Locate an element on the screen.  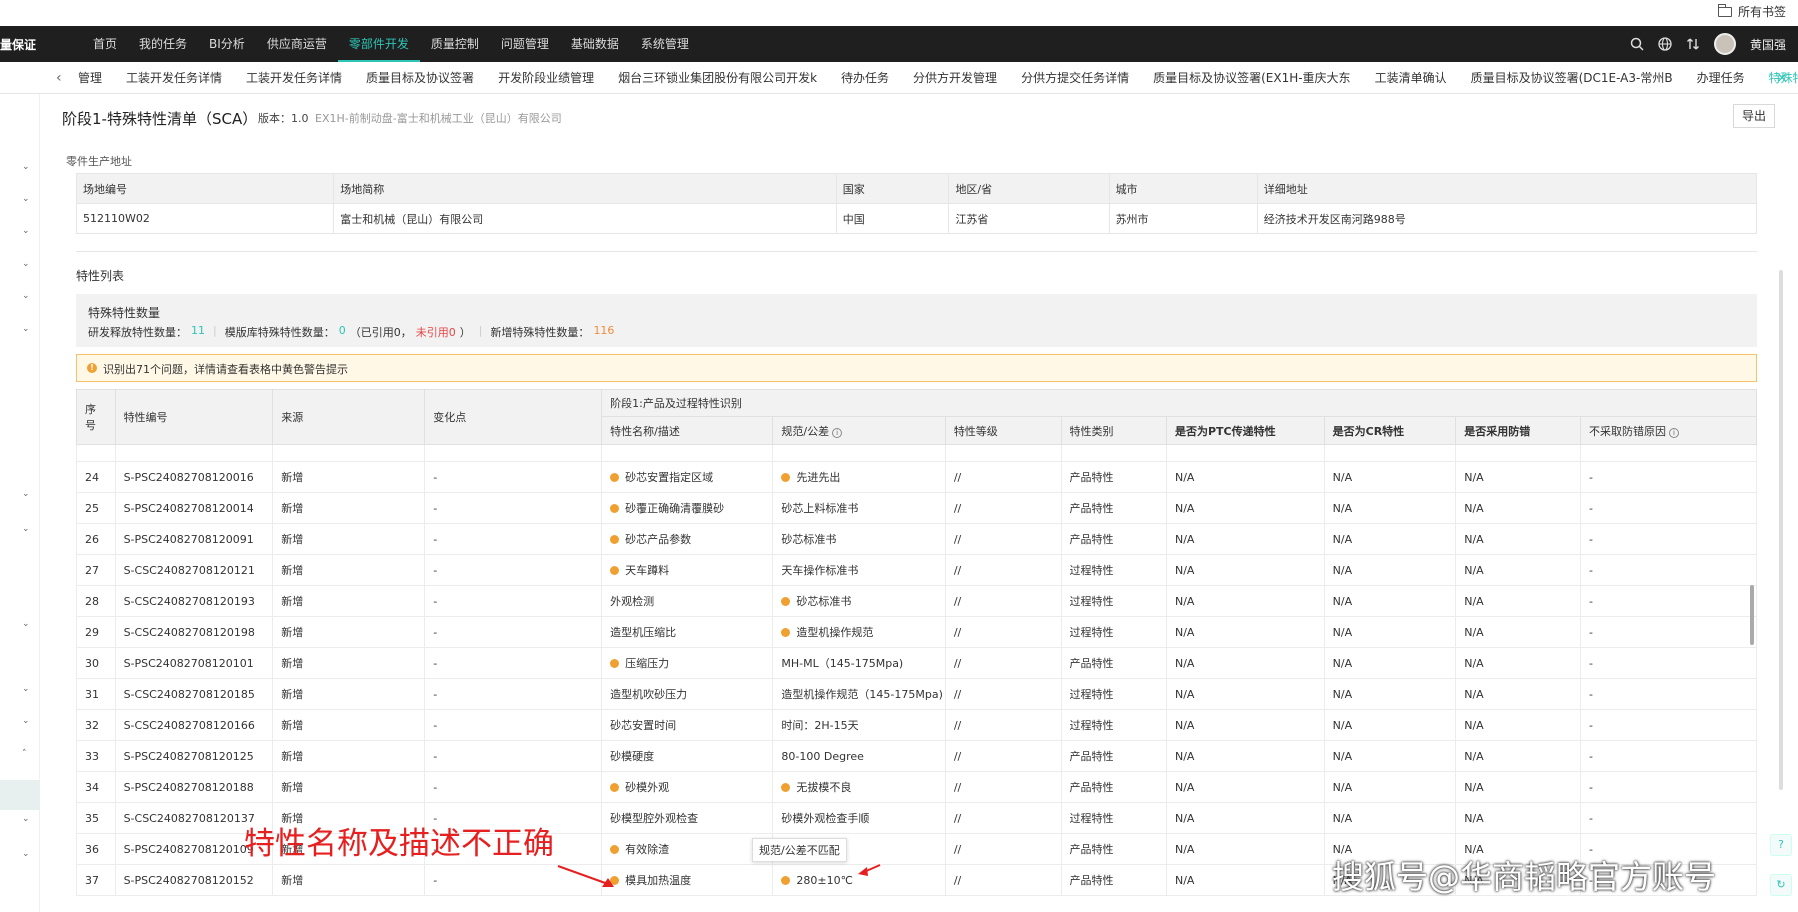
tab: 分供方开发管理 is located at coordinates (955, 78).